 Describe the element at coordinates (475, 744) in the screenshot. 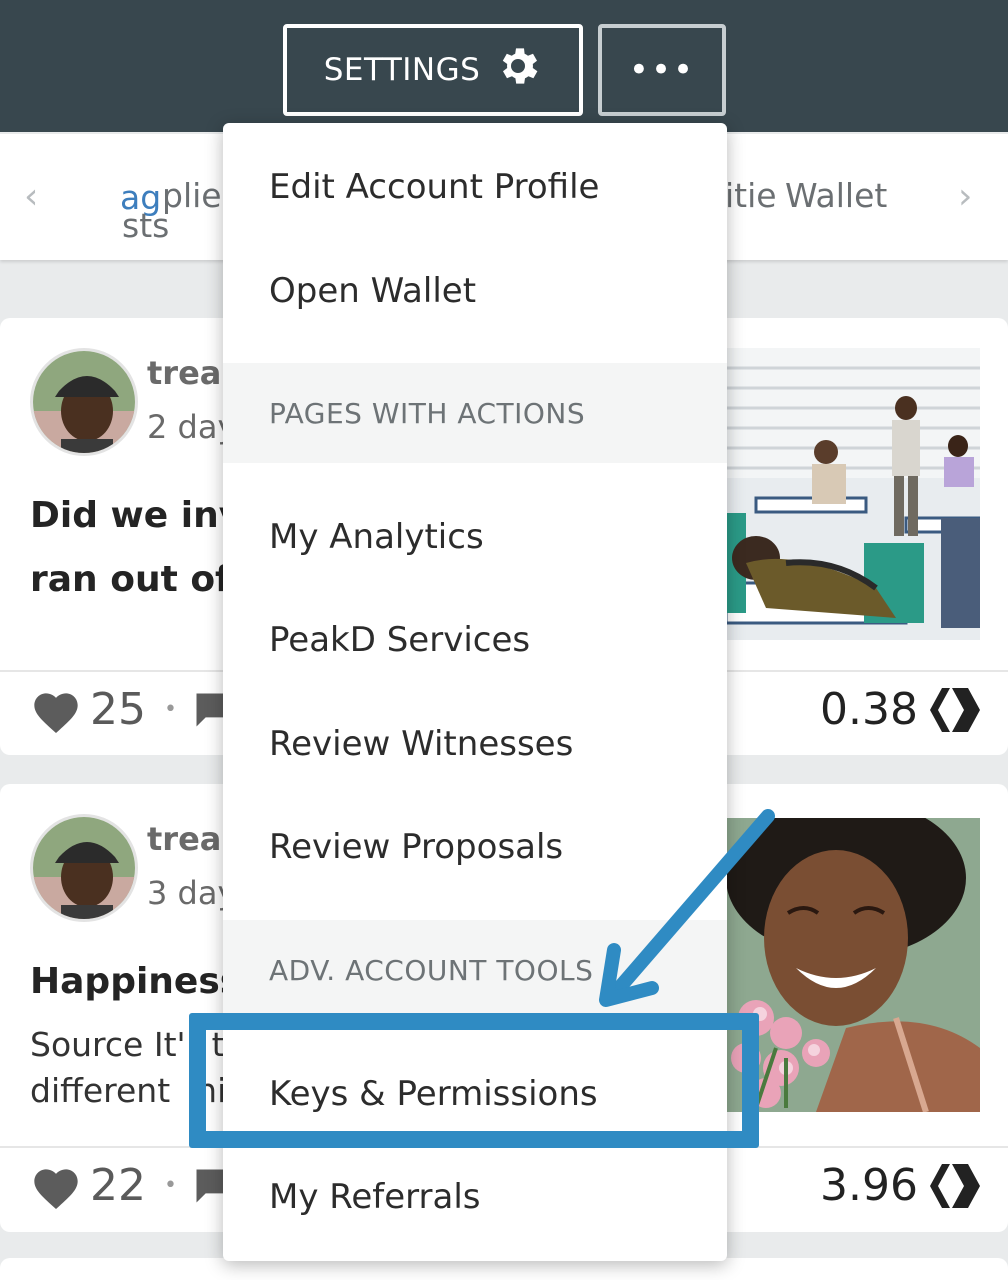

I see `menu-item-review-witnesses: Review Witnesses` at that location.